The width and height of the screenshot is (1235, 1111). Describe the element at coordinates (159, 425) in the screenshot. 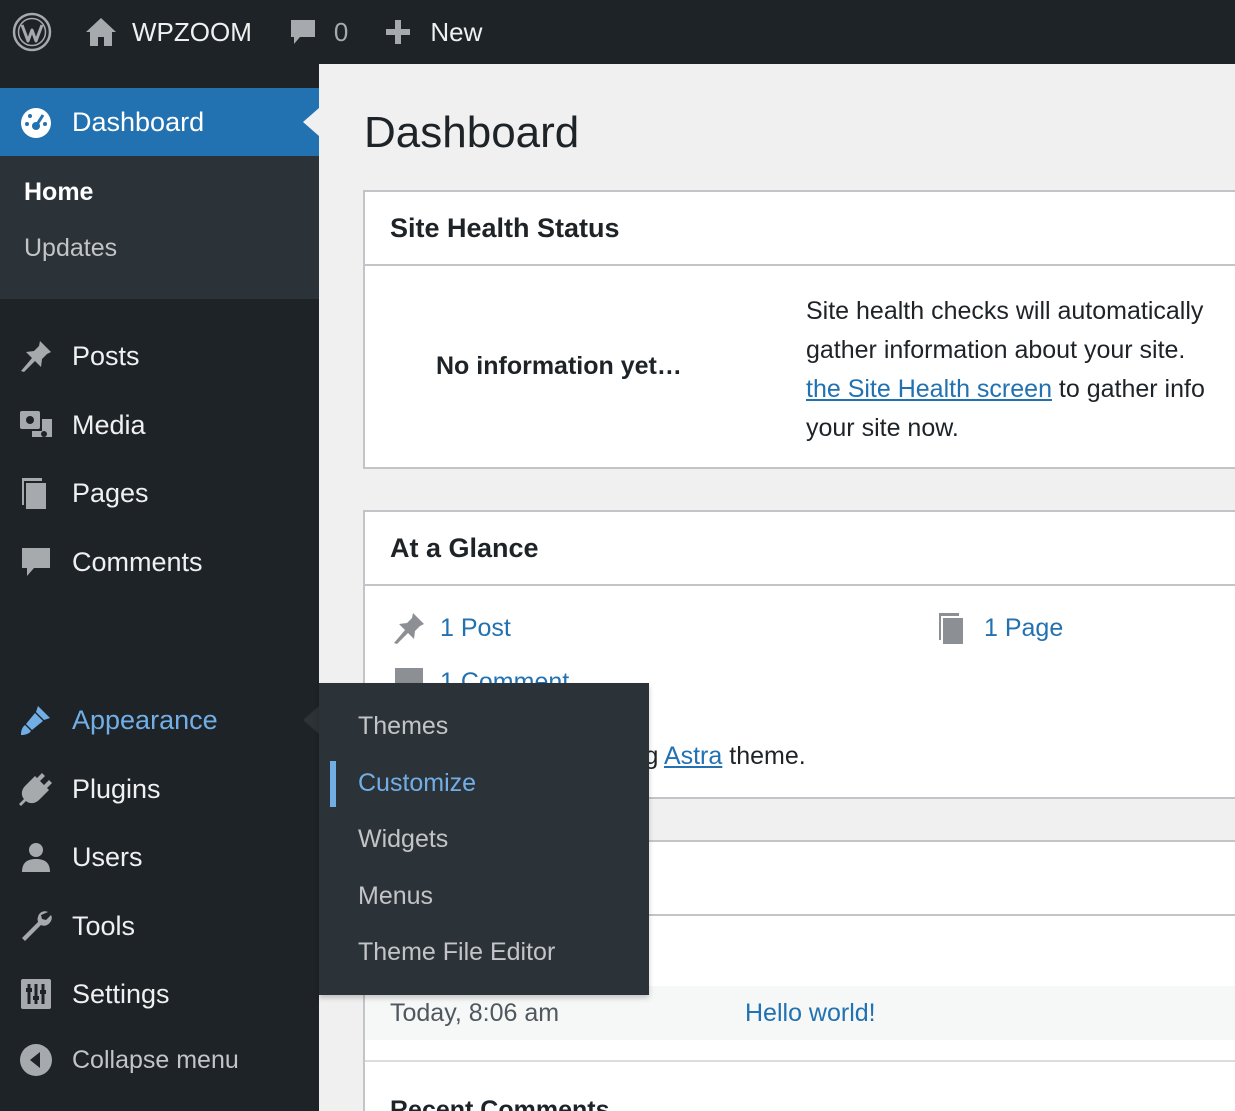

I see `menu-media: Media` at that location.